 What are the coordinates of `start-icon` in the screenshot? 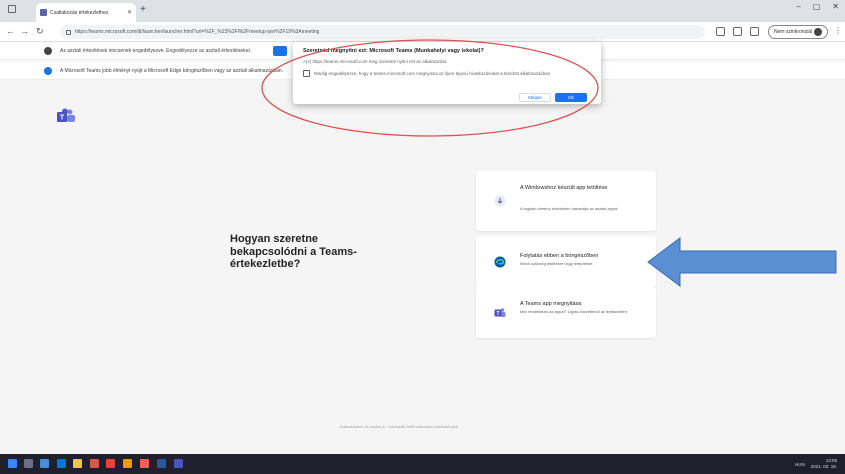 It's located at (12, 463).